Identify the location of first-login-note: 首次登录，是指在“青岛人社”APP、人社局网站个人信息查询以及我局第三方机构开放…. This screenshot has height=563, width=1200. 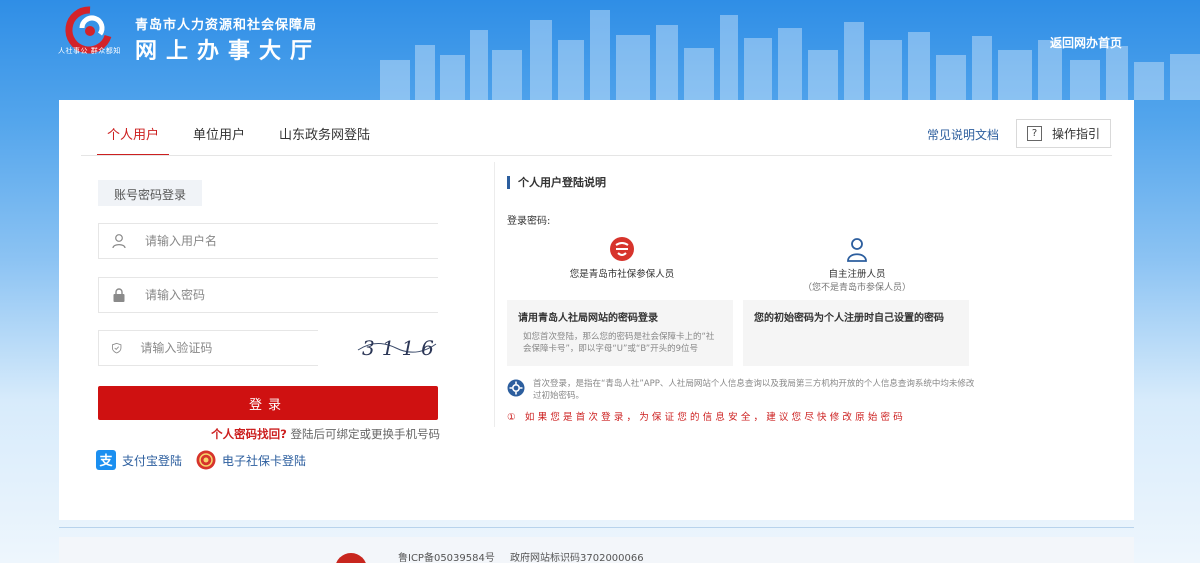
(742, 390).